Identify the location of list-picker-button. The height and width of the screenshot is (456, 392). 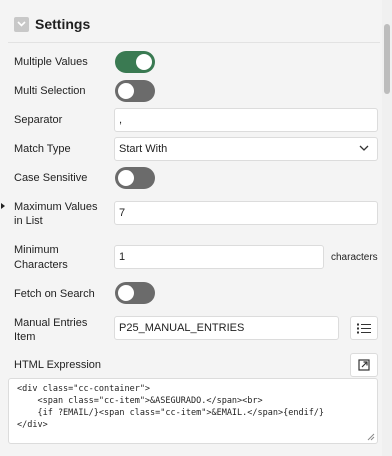
(364, 328).